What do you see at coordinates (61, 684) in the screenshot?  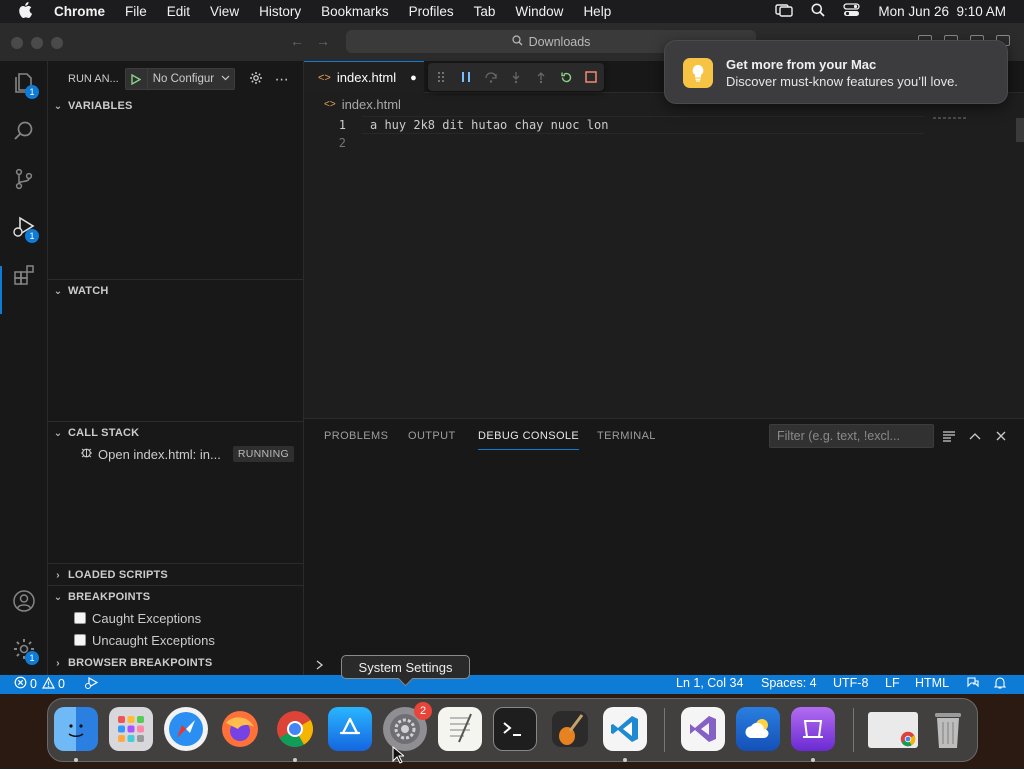 I see `warning-count: 0` at bounding box center [61, 684].